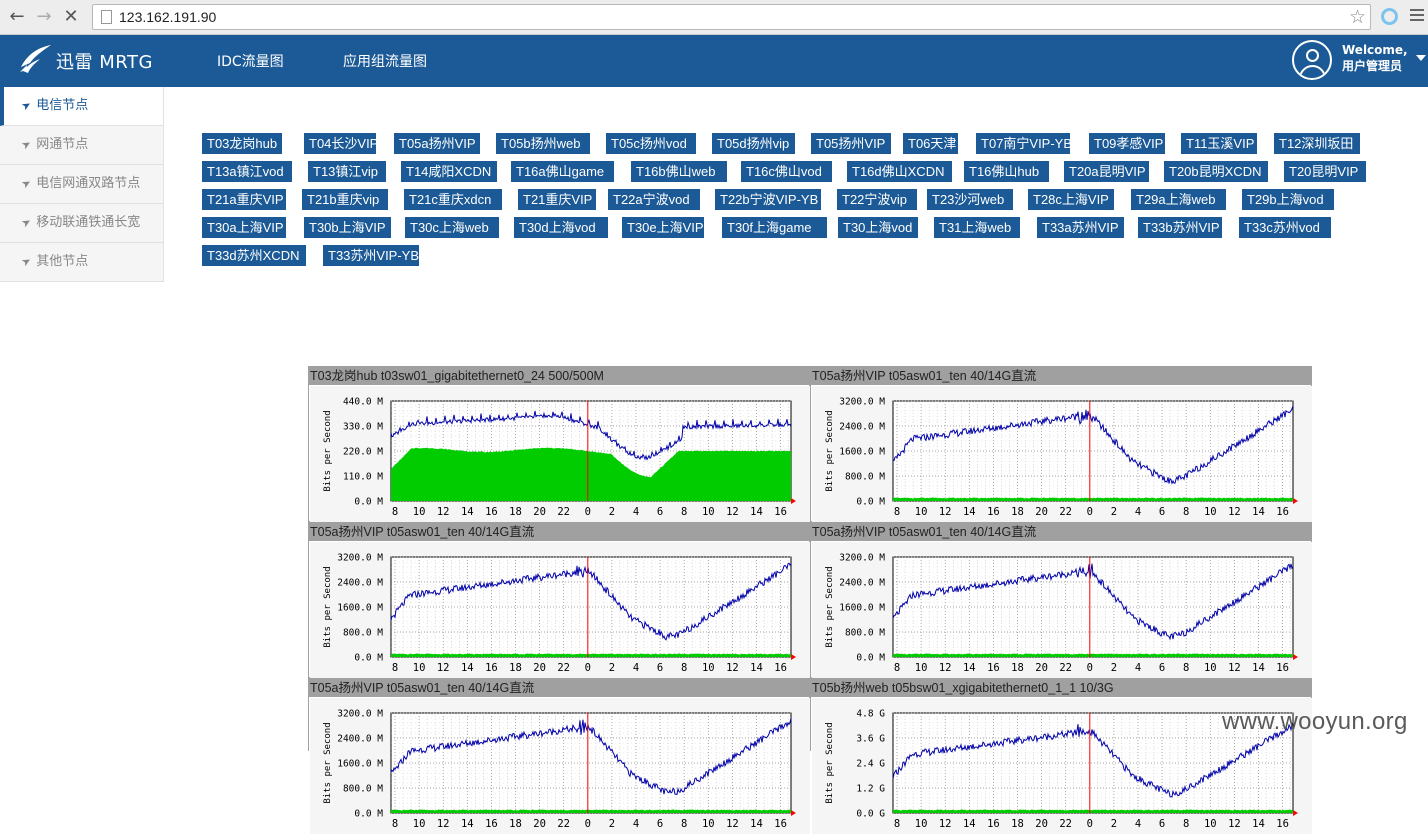  What do you see at coordinates (945, 512) in the screenshot?
I see `graph-x-tick: 12` at bounding box center [945, 512].